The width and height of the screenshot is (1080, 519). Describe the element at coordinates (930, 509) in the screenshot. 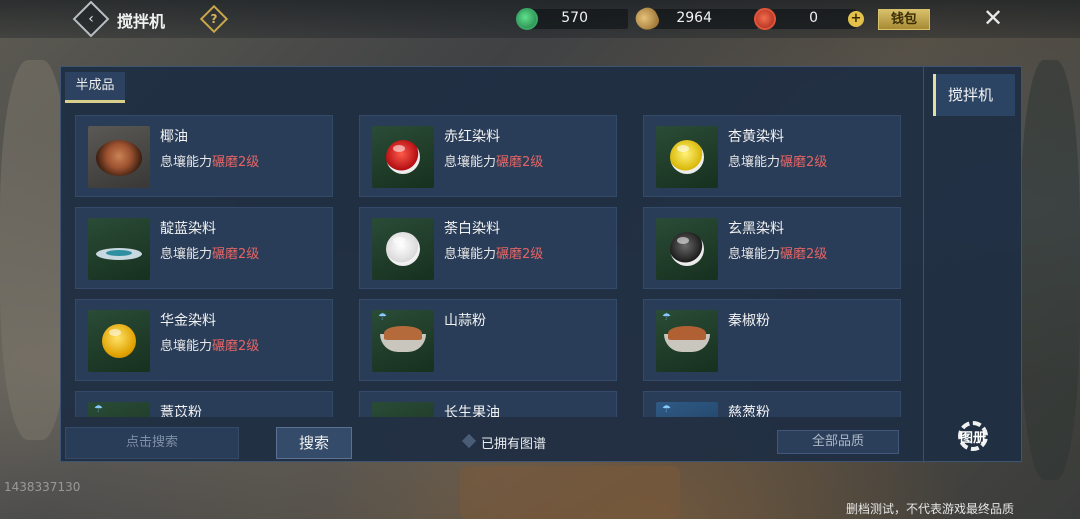

I see `test-disclaimer: 删档测试，不代表游戏最终品质` at that location.